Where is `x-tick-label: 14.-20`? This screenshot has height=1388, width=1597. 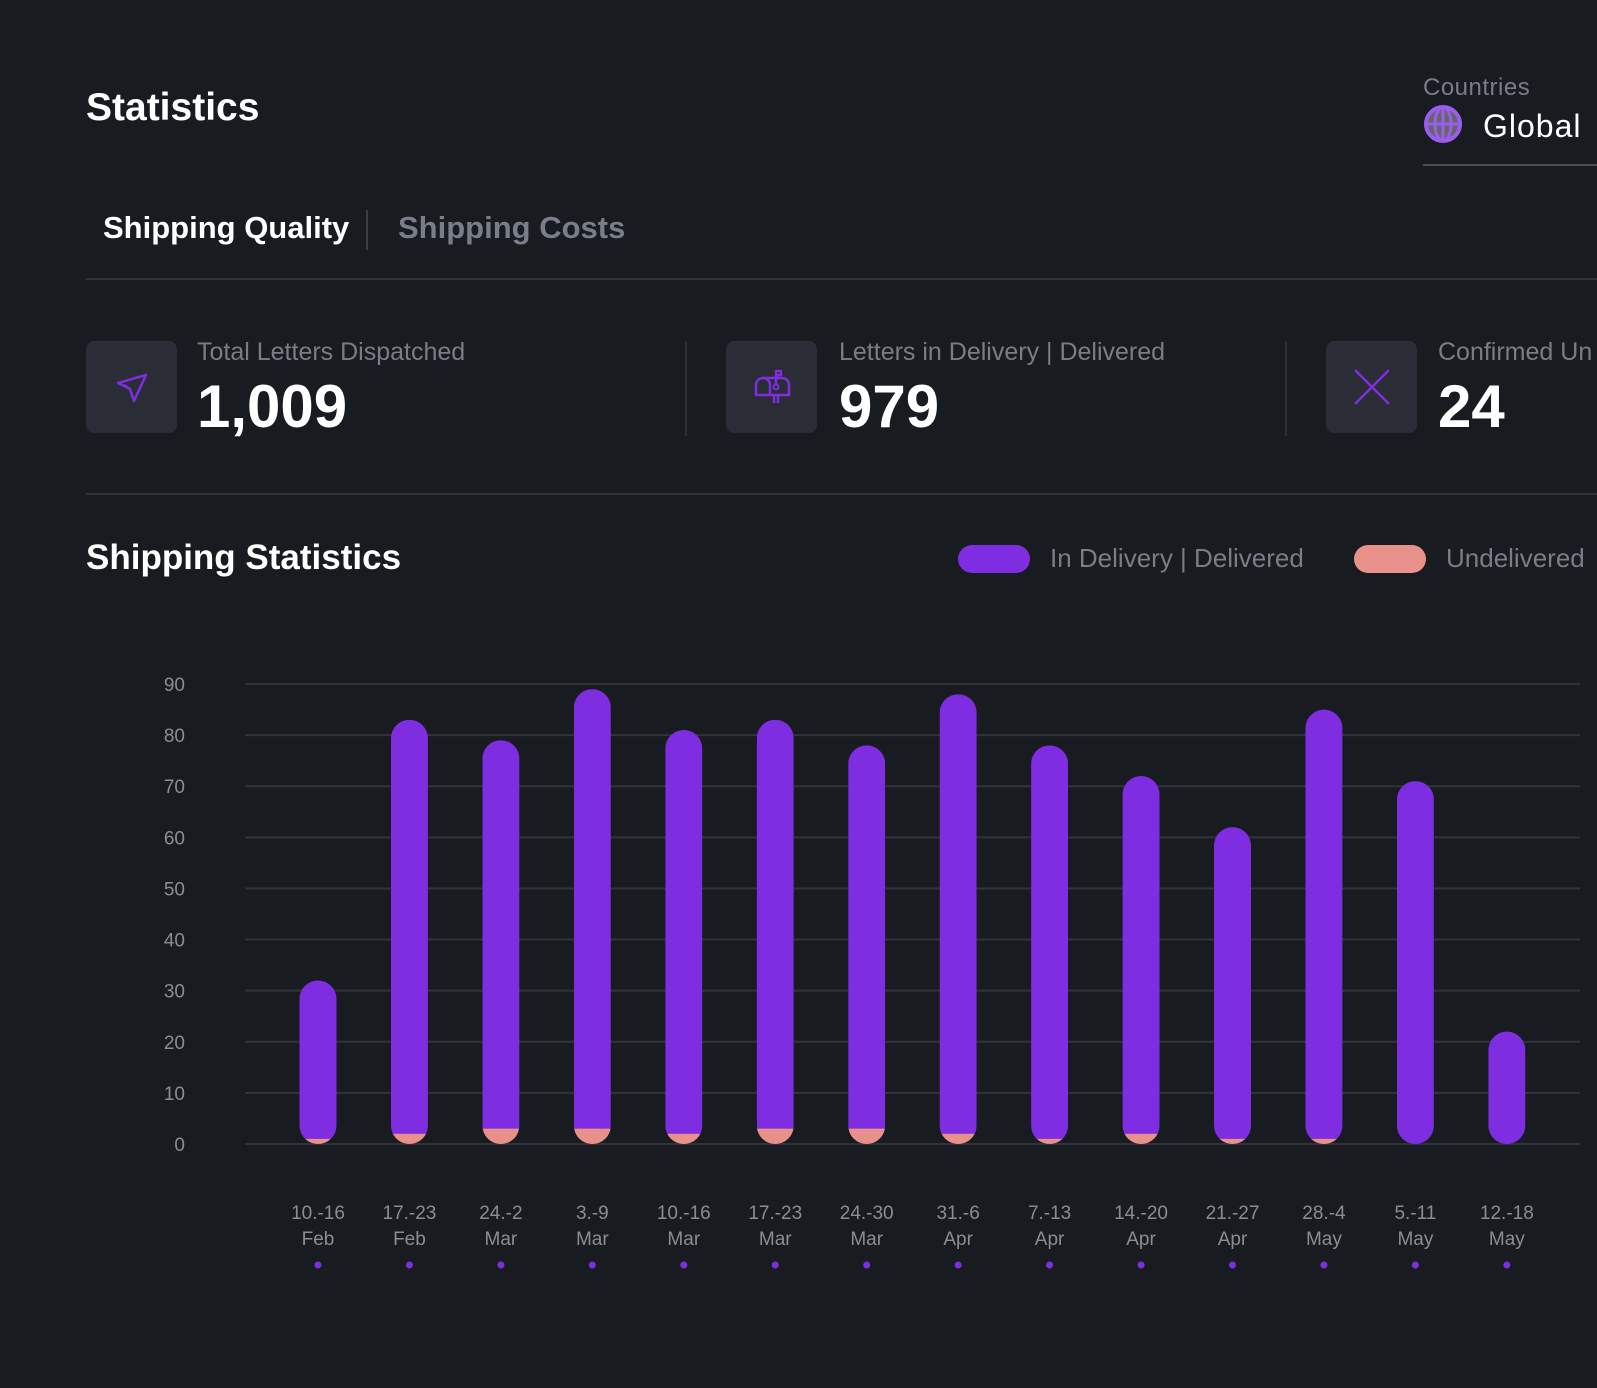 x-tick-label: 14.-20 is located at coordinates (1141, 1213).